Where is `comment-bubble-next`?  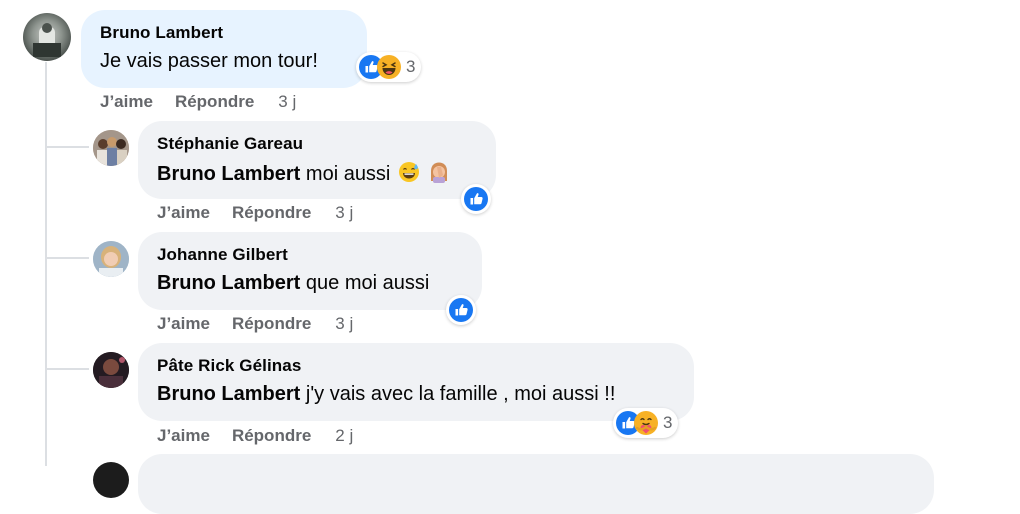 comment-bubble-next is located at coordinates (536, 484).